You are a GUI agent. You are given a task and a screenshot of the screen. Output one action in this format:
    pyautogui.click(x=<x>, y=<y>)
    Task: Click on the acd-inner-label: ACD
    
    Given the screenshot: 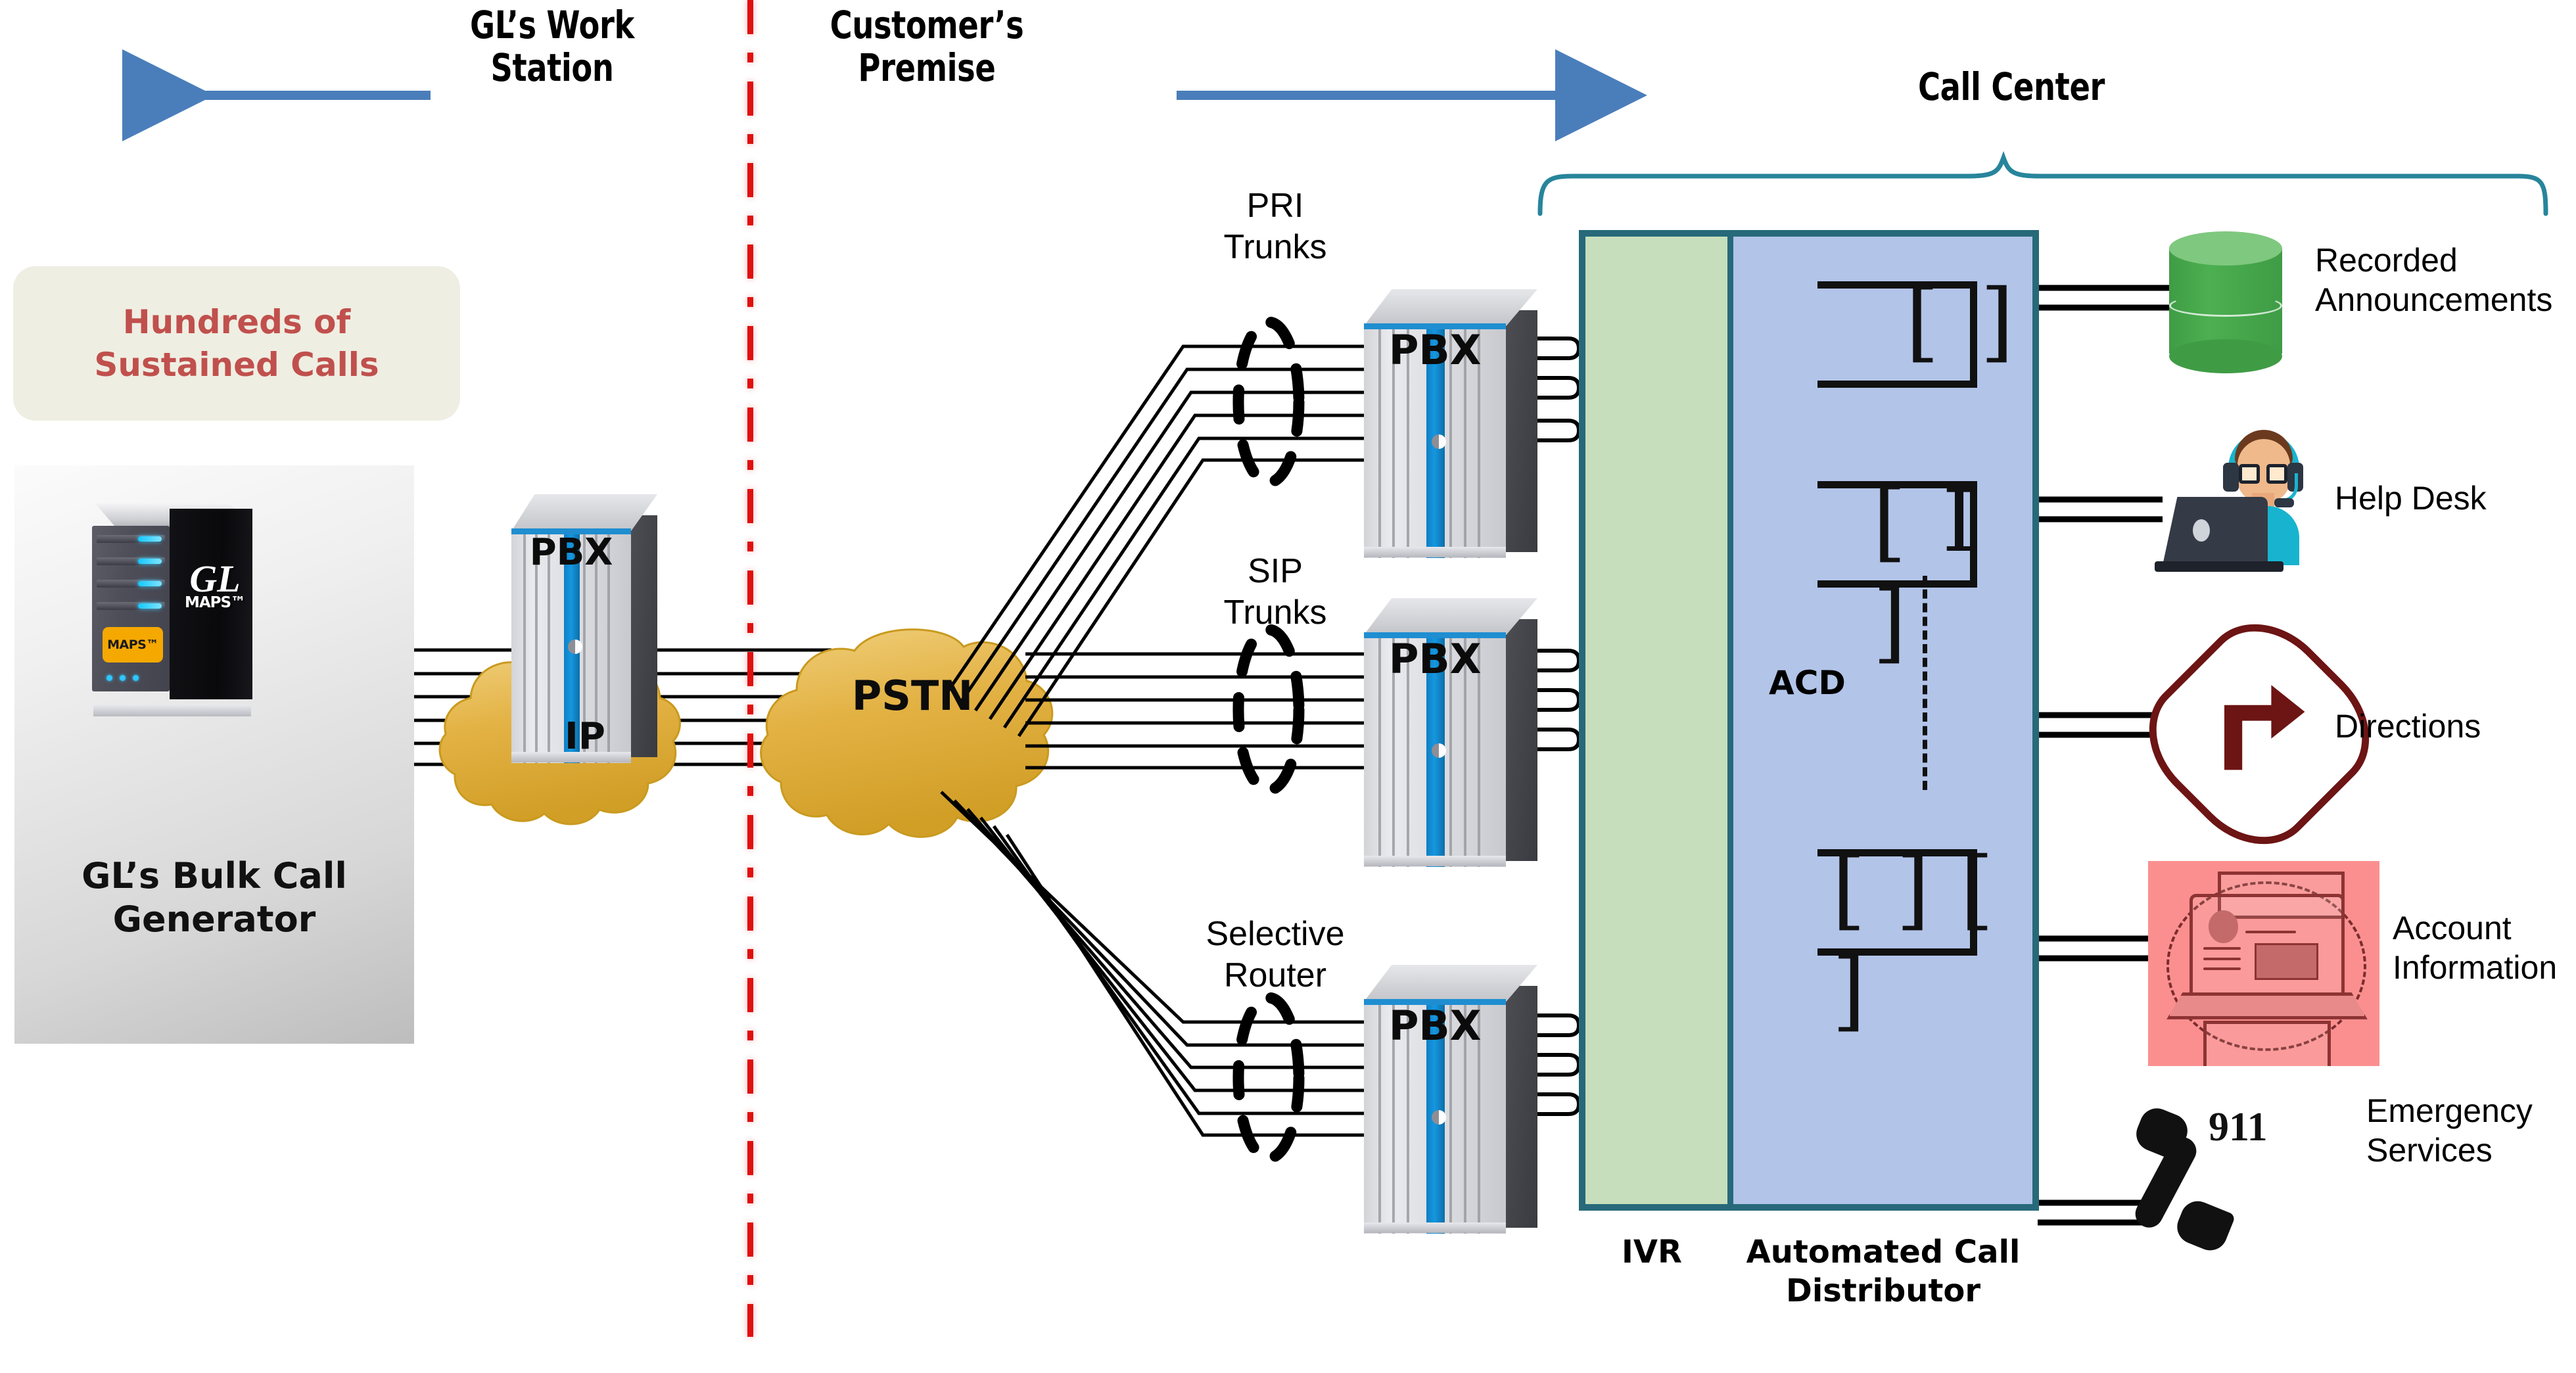 What is the action you would take?
    pyautogui.click(x=1807, y=683)
    